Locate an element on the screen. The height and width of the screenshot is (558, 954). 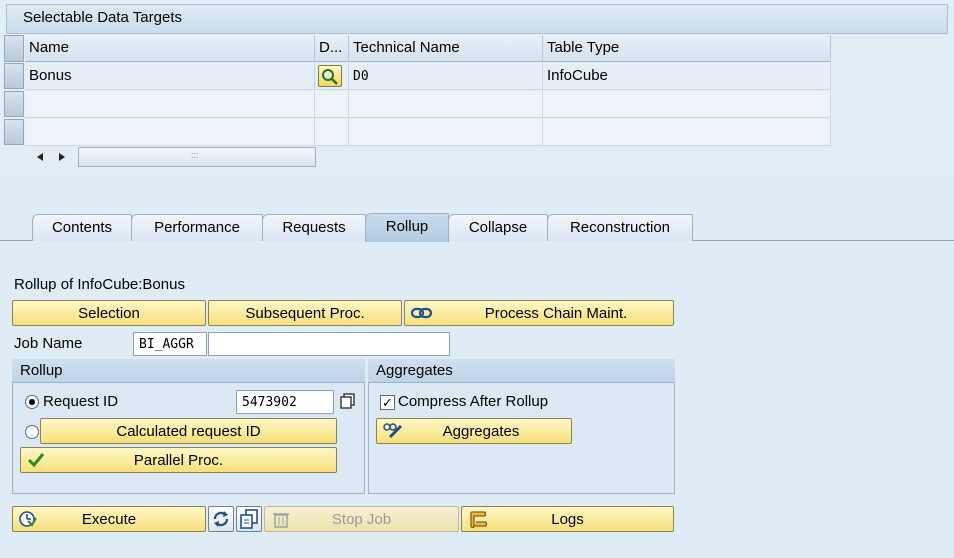
scroll-grip: ::: is located at coordinates (195, 155).